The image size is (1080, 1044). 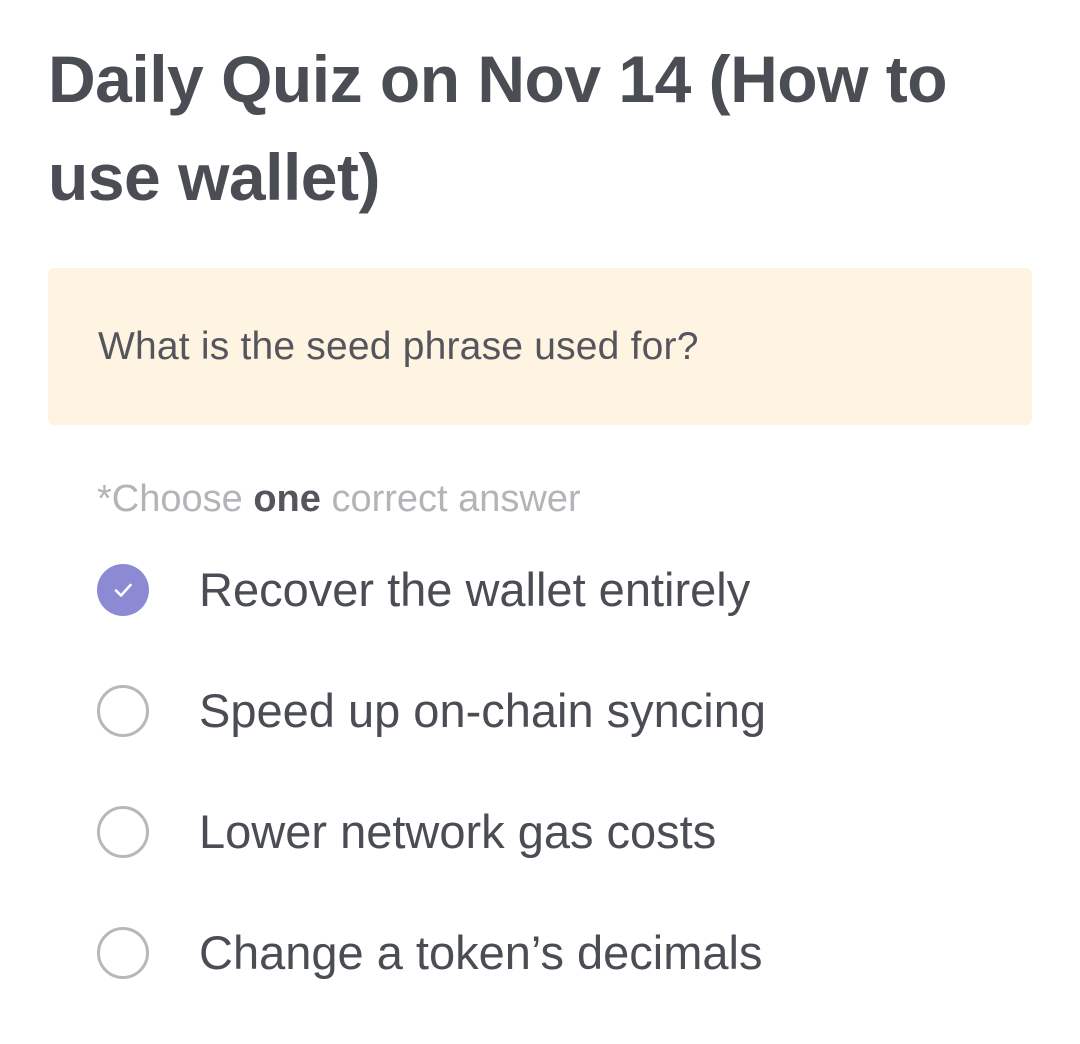 I want to click on answer-option: Recover the wallet entirely, so click(x=567, y=589).